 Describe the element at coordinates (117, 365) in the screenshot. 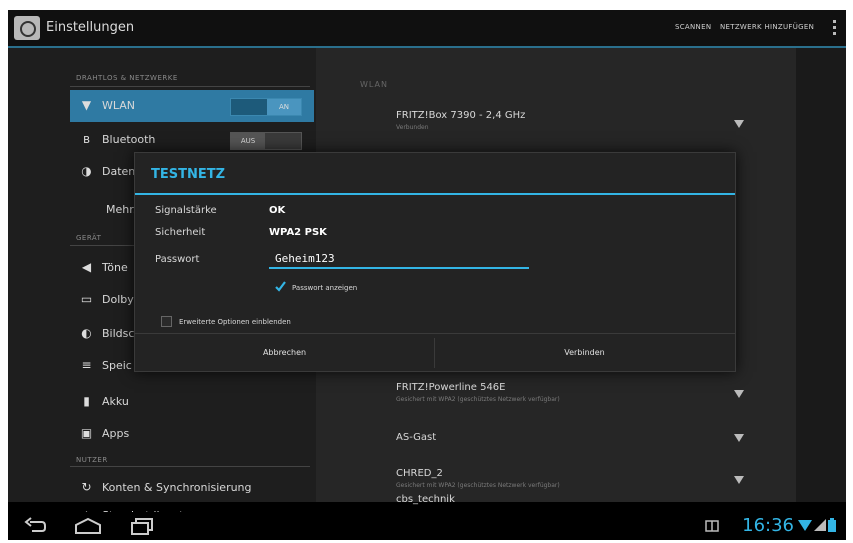

I see `sidebar-item-label: Speic` at that location.